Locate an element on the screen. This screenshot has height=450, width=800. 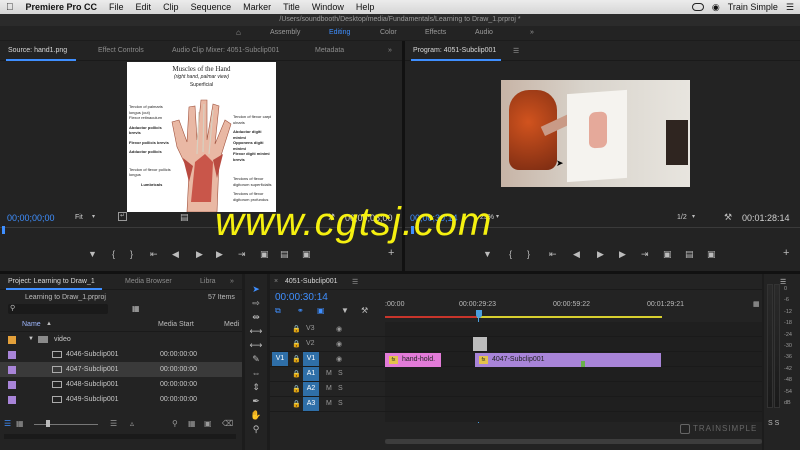
track-label: V3 is located at coordinates (310, 328).